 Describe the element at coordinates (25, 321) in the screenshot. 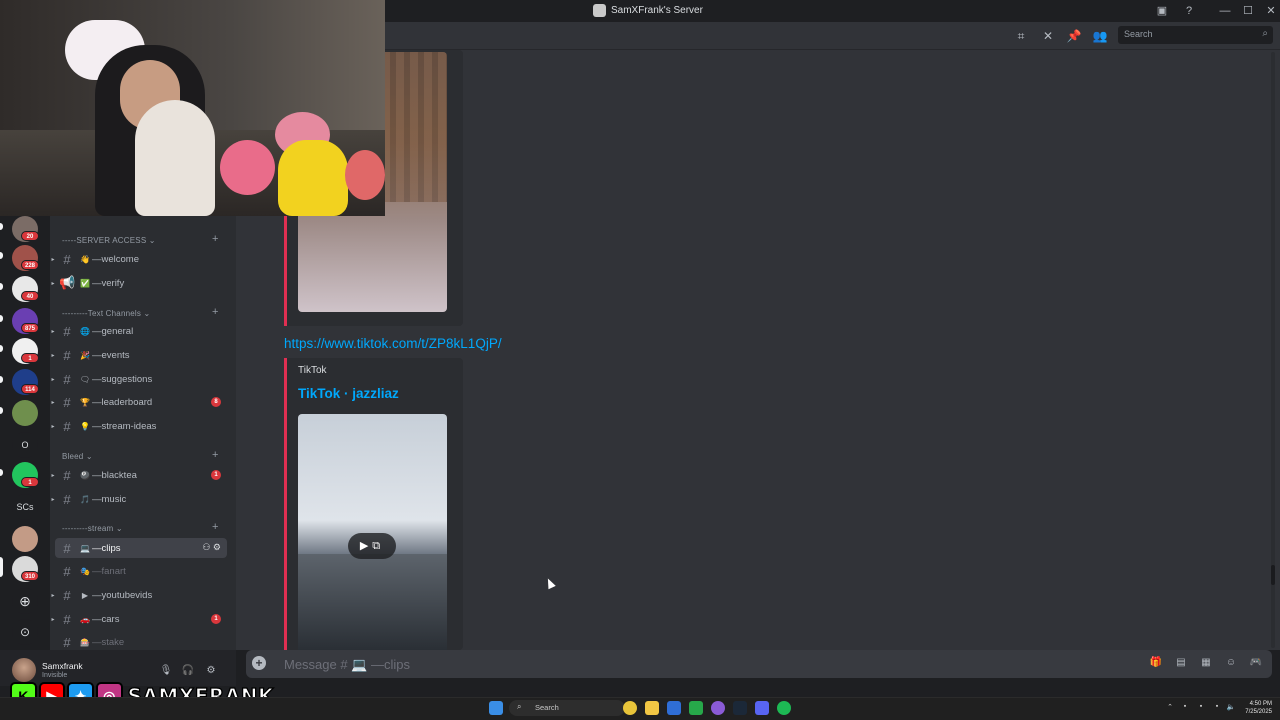

I see `server-icon: 875` at that location.